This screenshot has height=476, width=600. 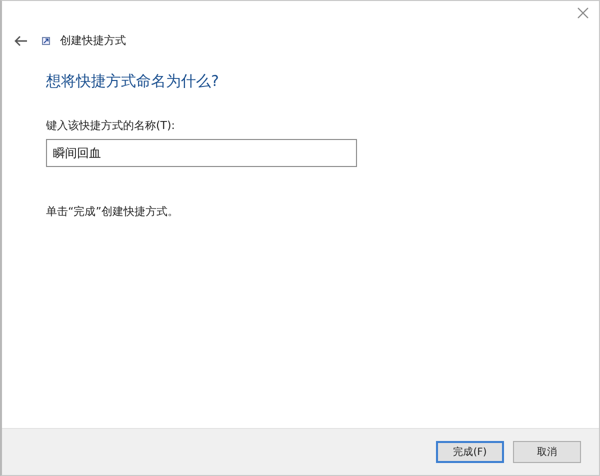 I want to click on shortcut-icon, so click(x=46, y=40).